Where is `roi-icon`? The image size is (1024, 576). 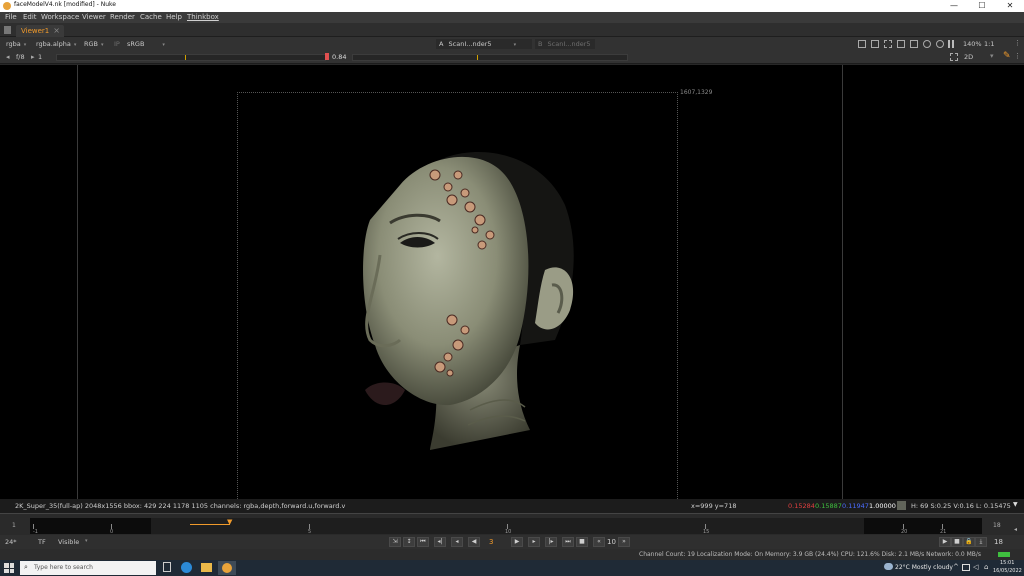
roi-icon is located at coordinates (862, 44).